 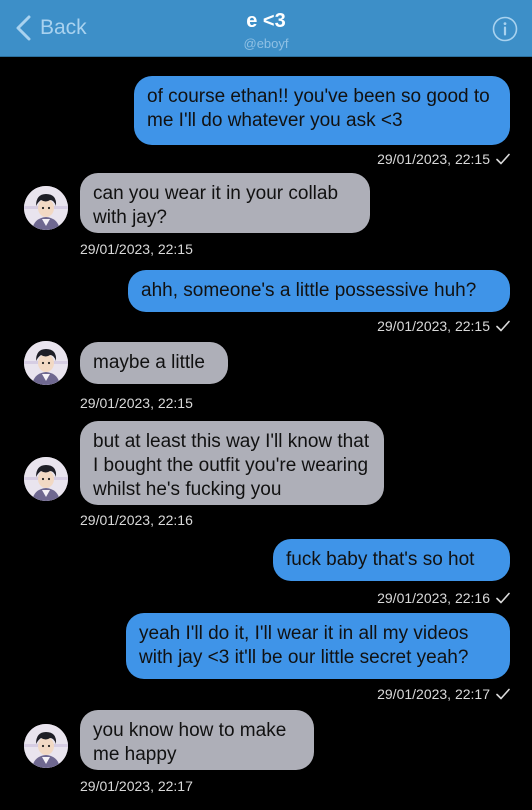 What do you see at coordinates (149, 362) in the screenshot?
I see `message-text: maybe a little` at bounding box center [149, 362].